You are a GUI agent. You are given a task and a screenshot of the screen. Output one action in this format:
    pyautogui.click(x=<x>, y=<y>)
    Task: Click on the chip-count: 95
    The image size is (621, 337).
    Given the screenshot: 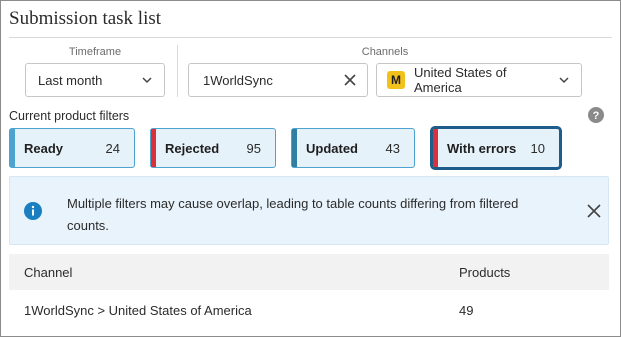 What is the action you would take?
    pyautogui.click(x=253, y=148)
    